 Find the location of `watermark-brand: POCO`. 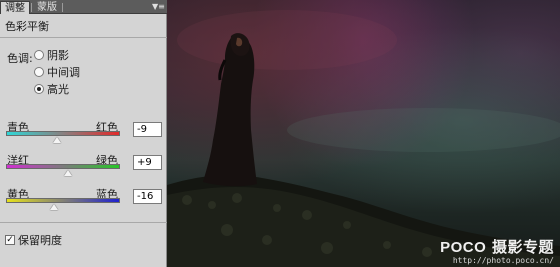

watermark-brand: POCO is located at coordinates (463, 247).